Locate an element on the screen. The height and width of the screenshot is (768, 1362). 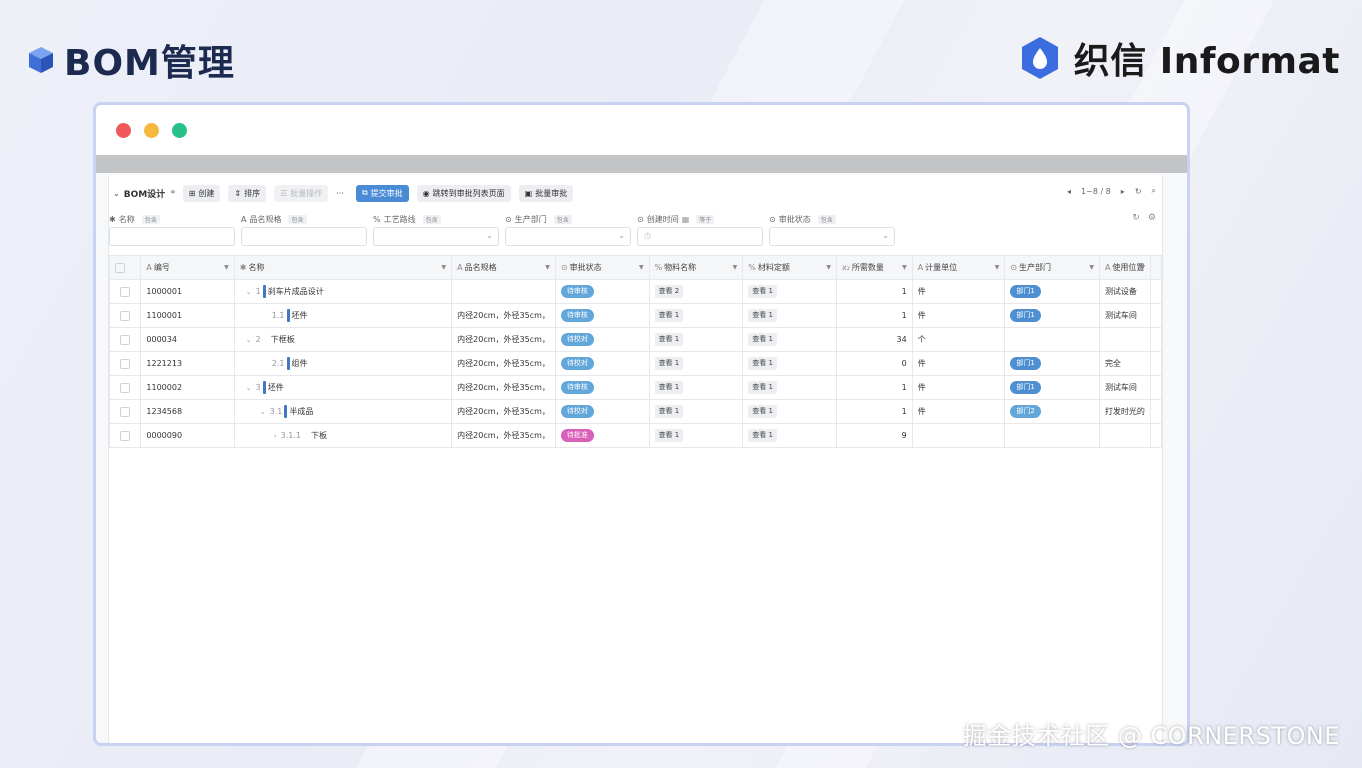
column-header-4: ⊙ 审批状态 ▼ is located at coordinates (602, 267).